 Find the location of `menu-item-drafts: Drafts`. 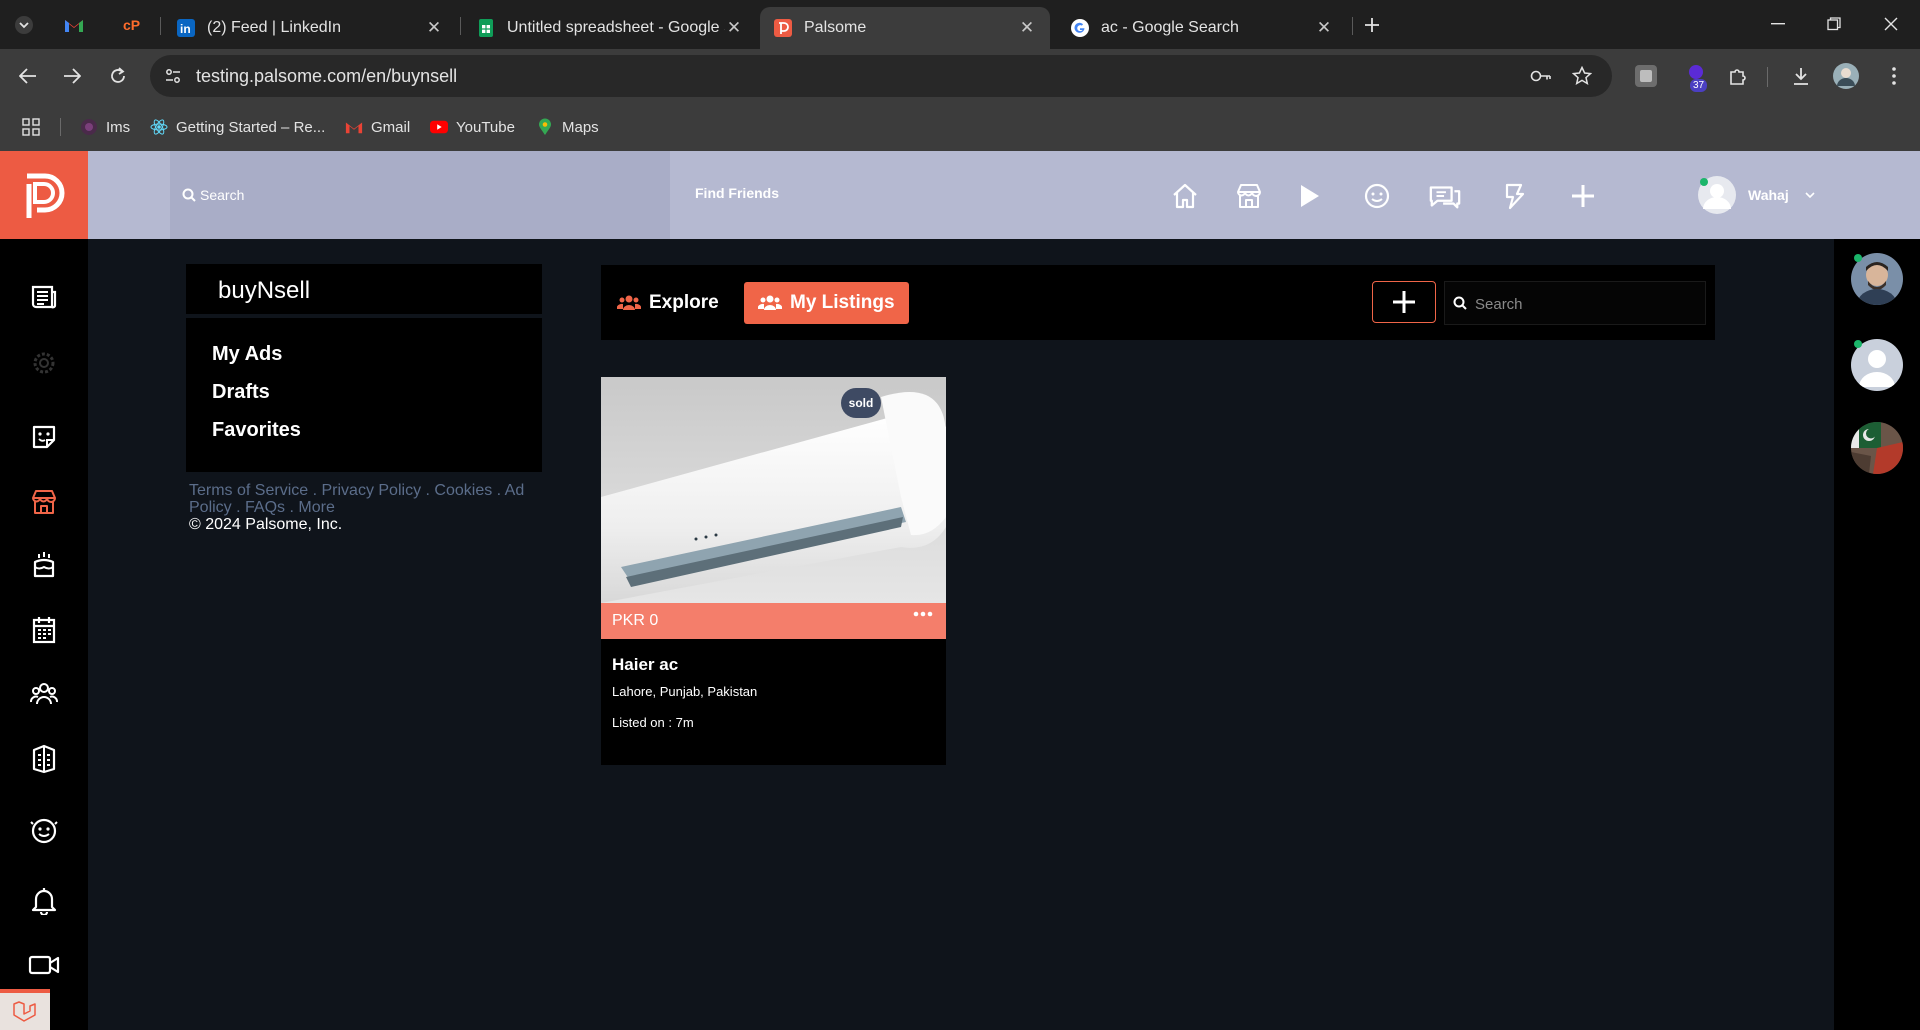

menu-item-drafts: Drafts is located at coordinates (241, 392).